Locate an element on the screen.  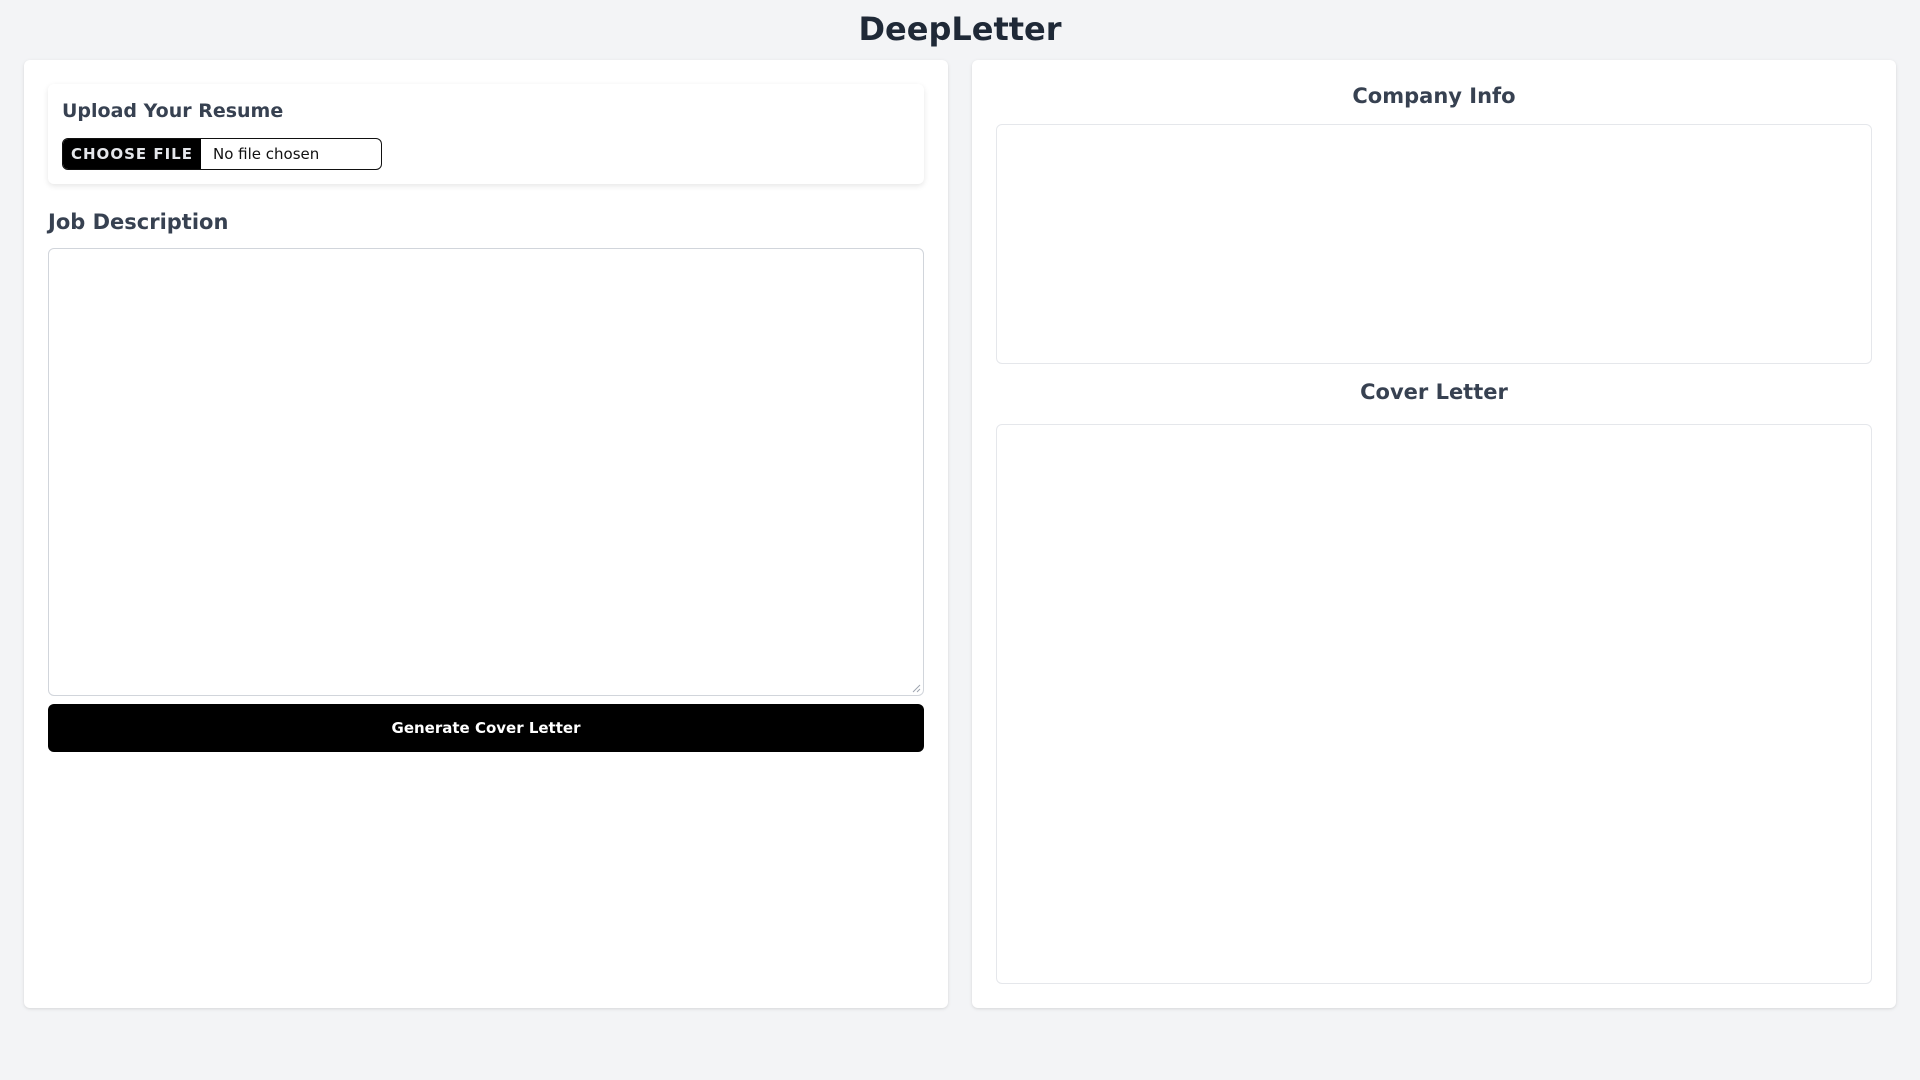
file-status-text: No file chosen is located at coordinates (266, 154).